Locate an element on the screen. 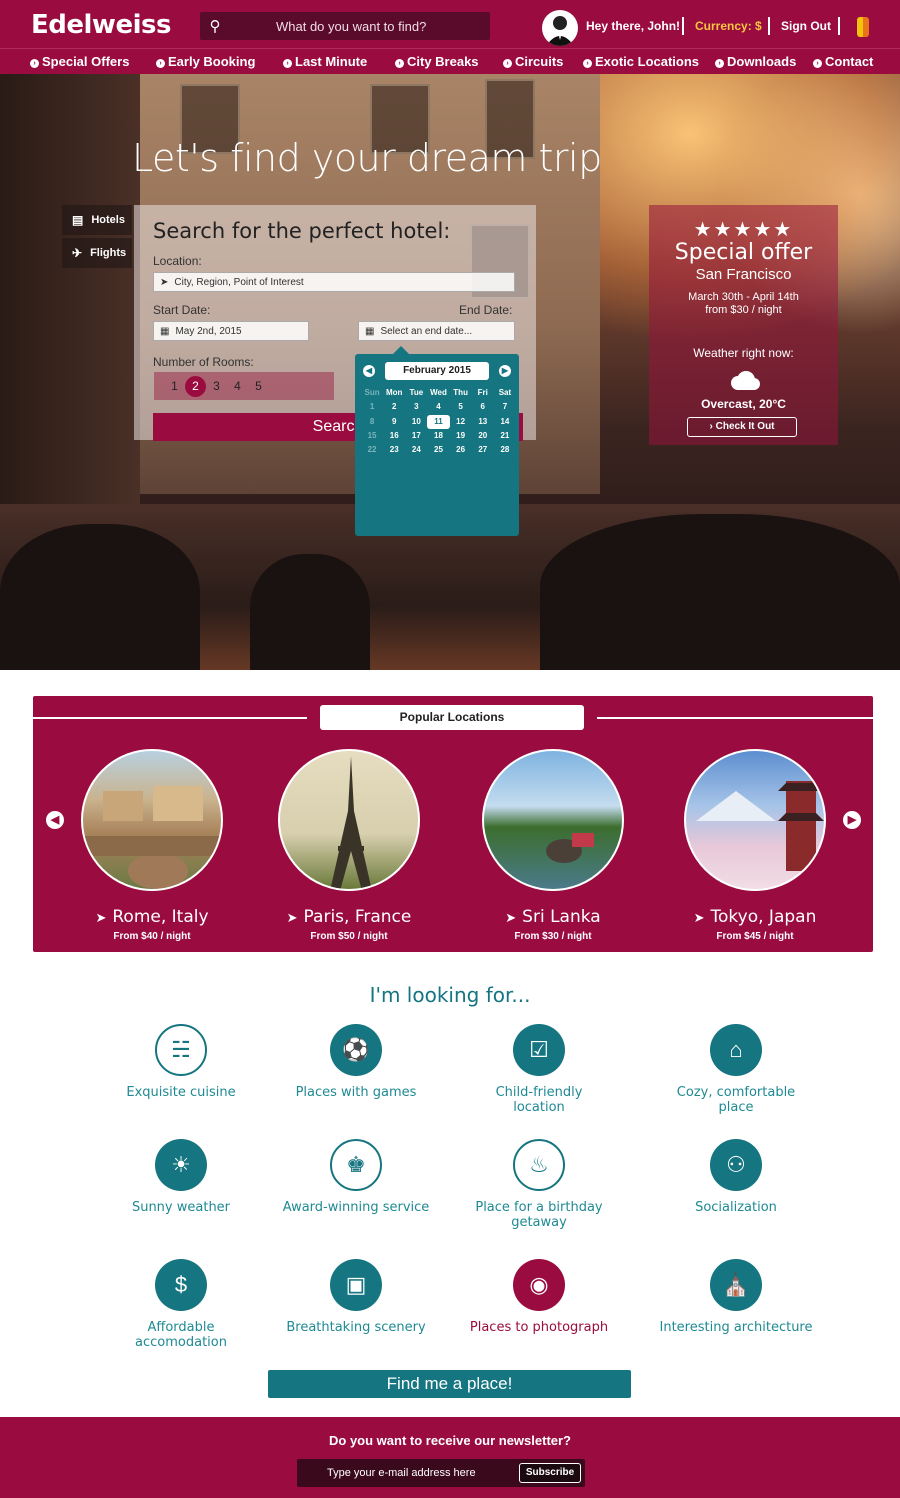  calendar-day: 2 is located at coordinates (394, 407).